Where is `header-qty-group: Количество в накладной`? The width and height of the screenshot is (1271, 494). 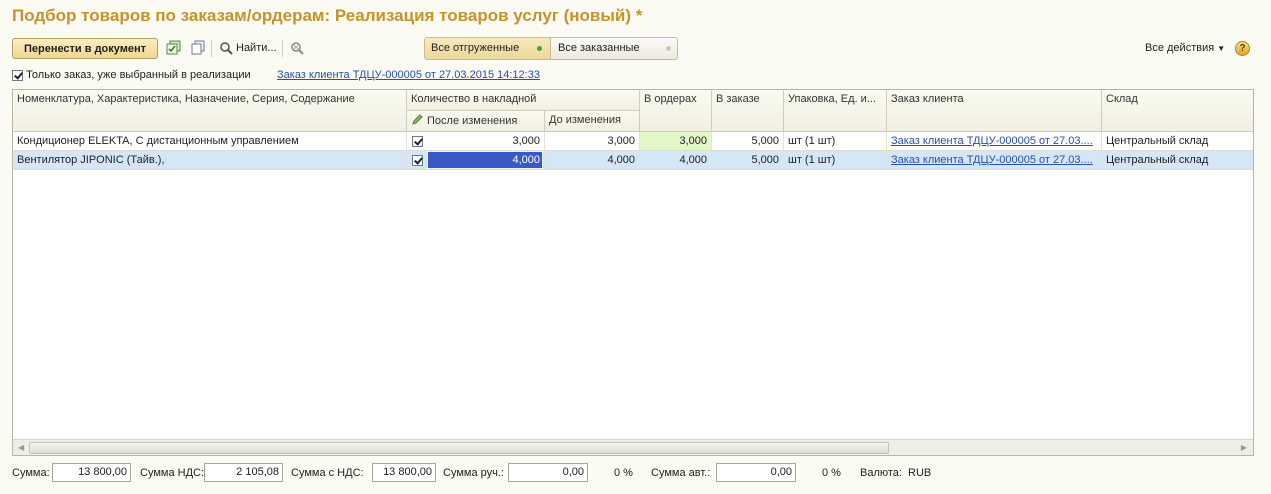 header-qty-group: Количество в накладной is located at coordinates (523, 100).